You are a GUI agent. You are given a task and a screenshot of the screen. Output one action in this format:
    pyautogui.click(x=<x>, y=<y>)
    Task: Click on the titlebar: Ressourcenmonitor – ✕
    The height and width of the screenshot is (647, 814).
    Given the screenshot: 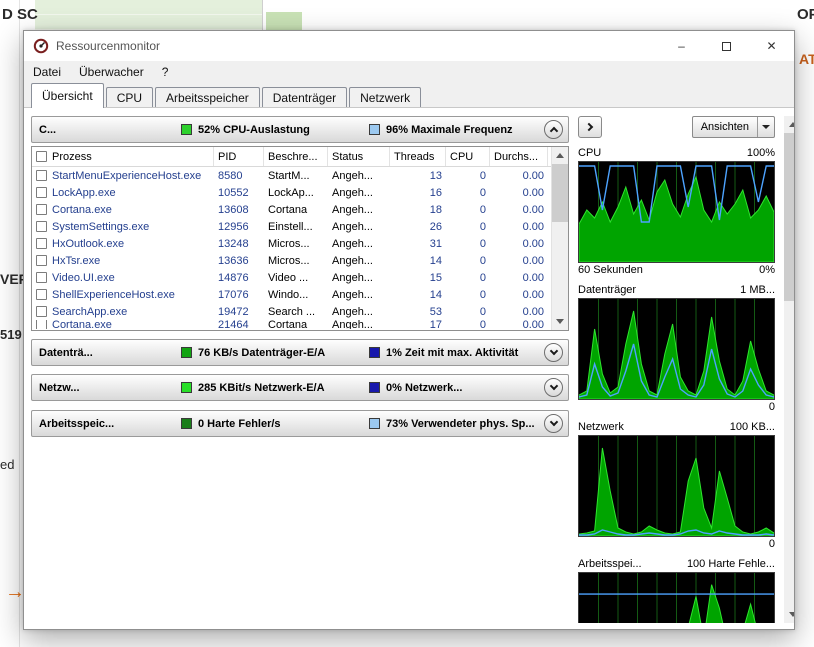 What is the action you would take?
    pyautogui.click(x=409, y=46)
    